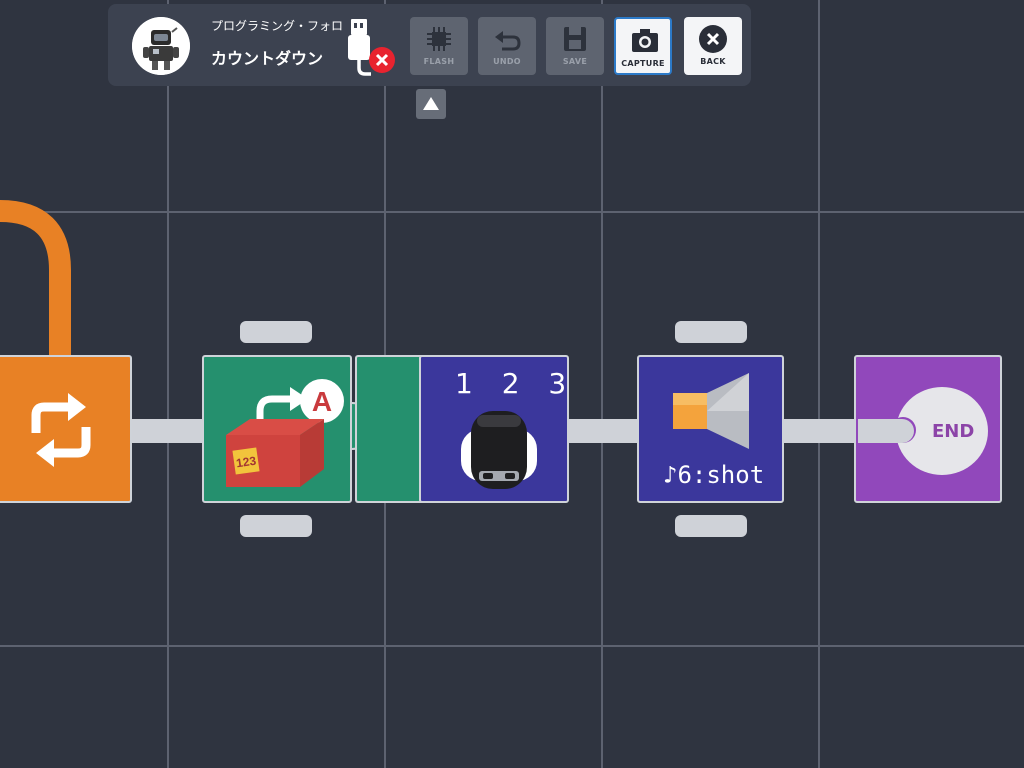  I want to click on flash-label: FLASH, so click(439, 61).